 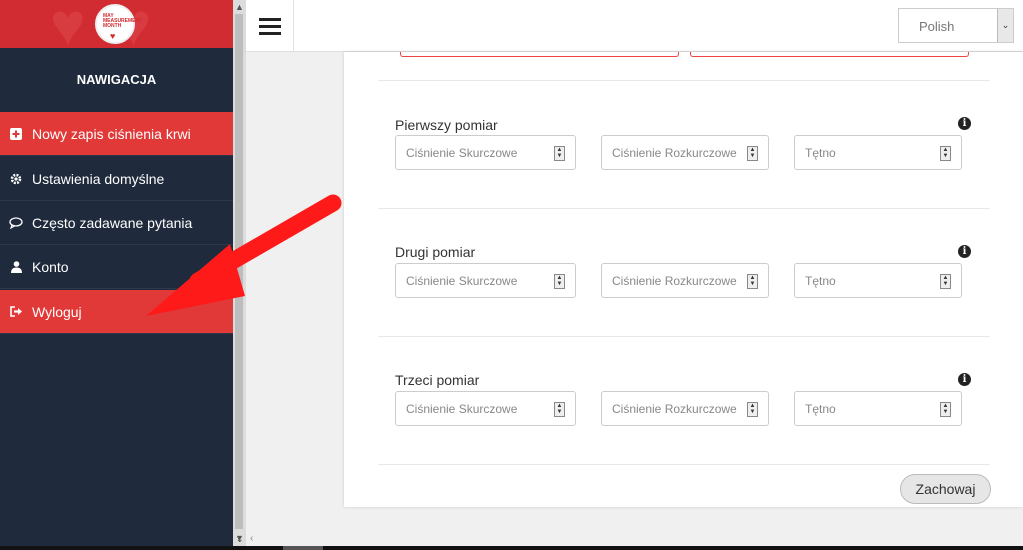 I want to click on systolic-input-1: Ciśnienie Skurczowe ▲ ▼, so click(x=485, y=152).